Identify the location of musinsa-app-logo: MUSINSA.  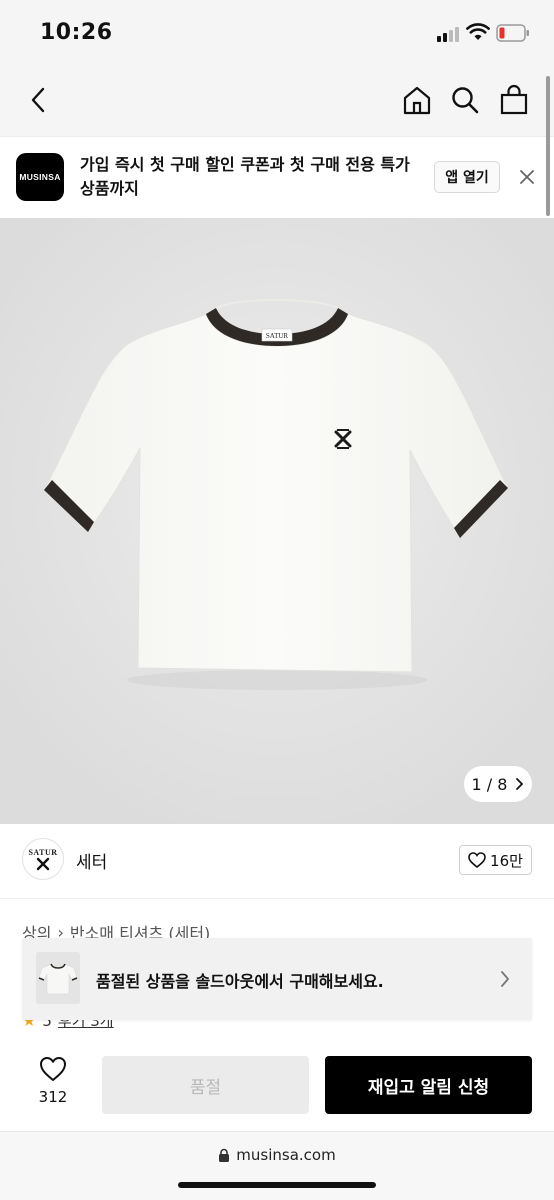
(40, 177).